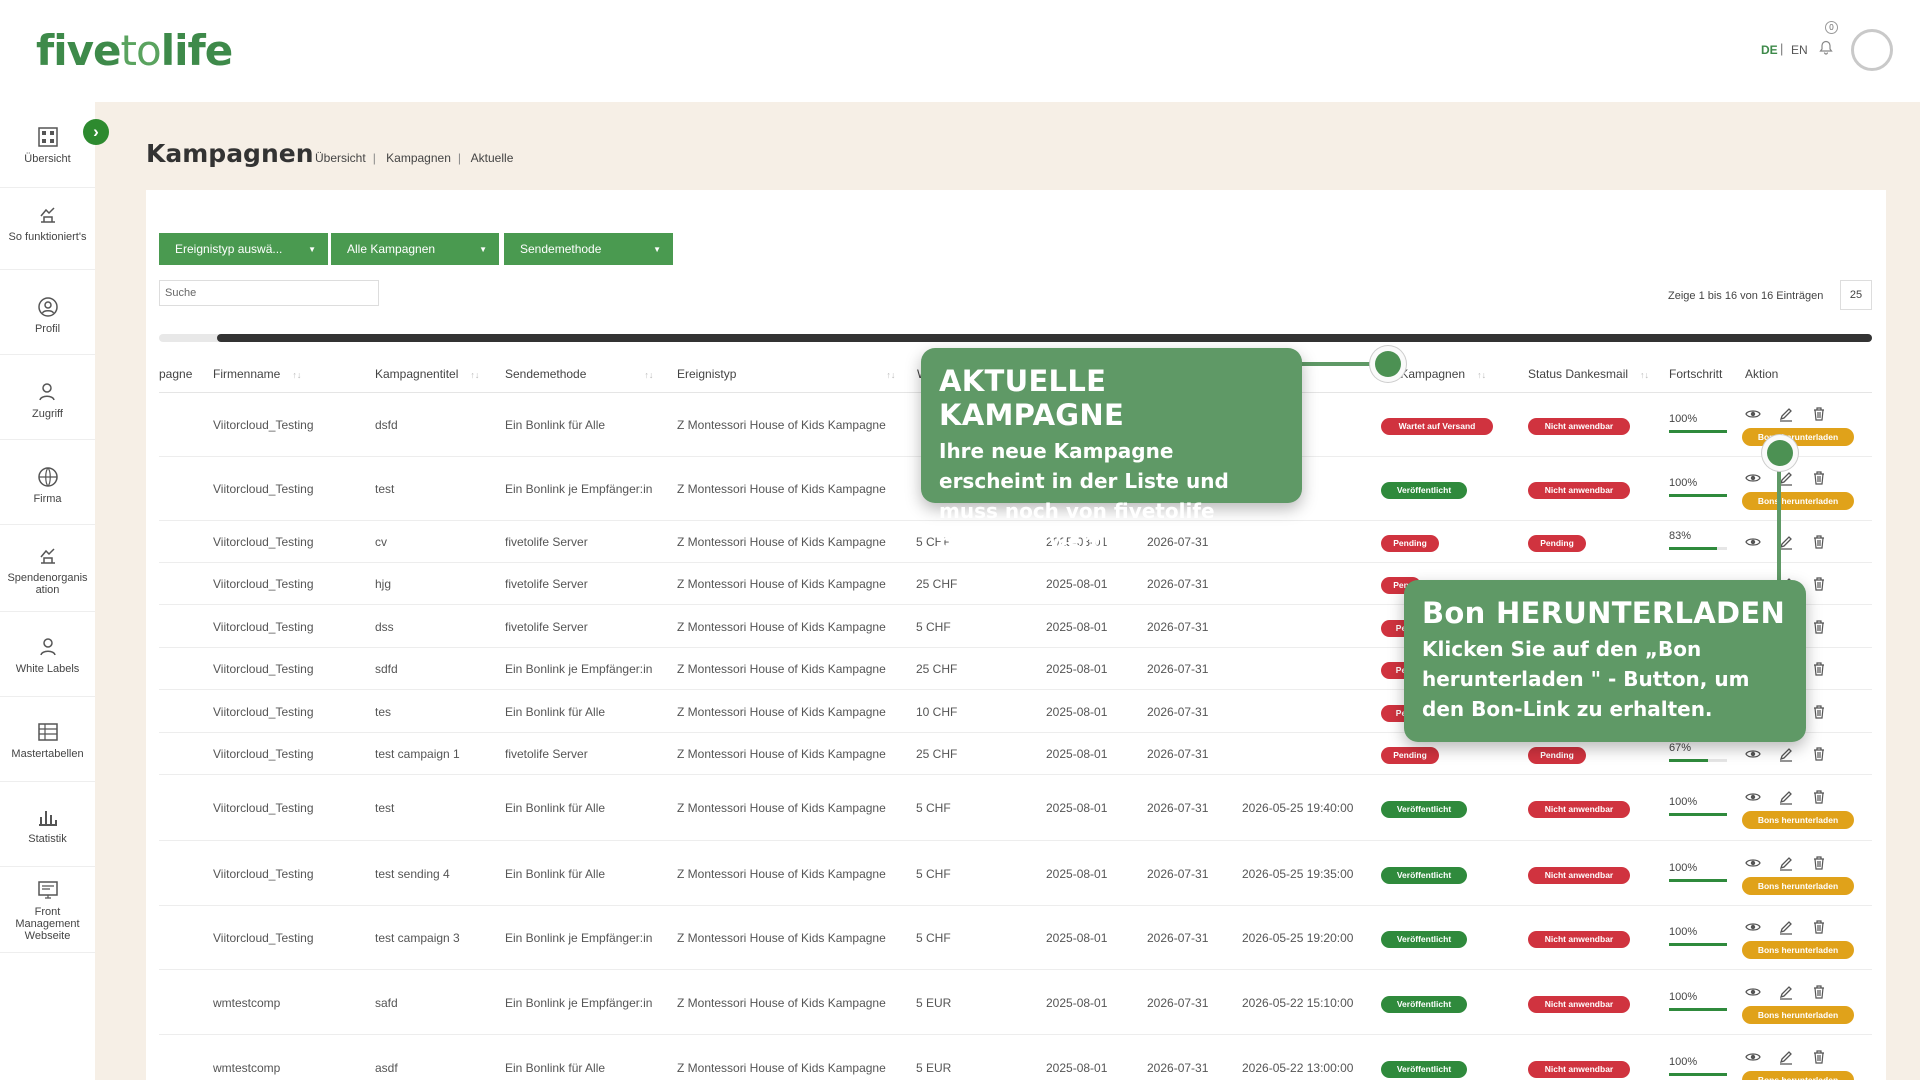 Image resolution: width=1920 pixels, height=1080 pixels. Describe the element at coordinates (47, 824) in the screenshot. I see `sidebar-item-statistik: Statistik` at that location.